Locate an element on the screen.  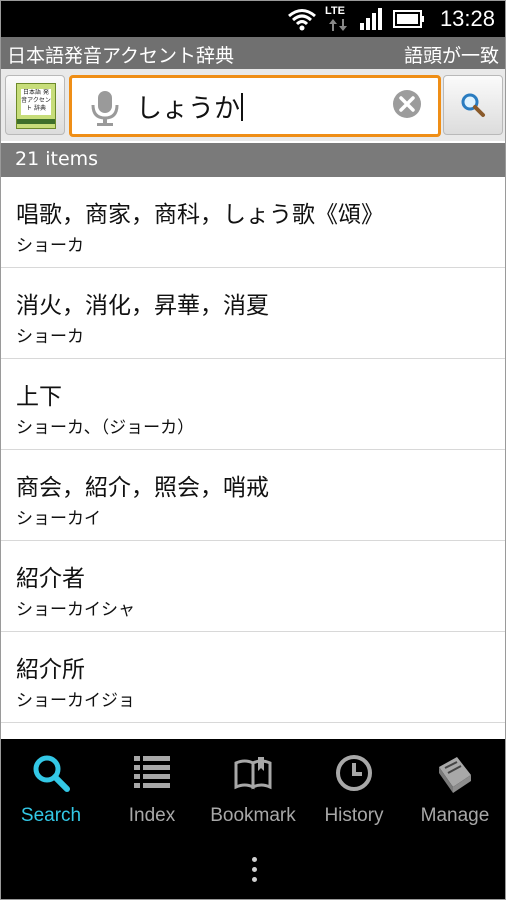
search-button is located at coordinates (473, 105).